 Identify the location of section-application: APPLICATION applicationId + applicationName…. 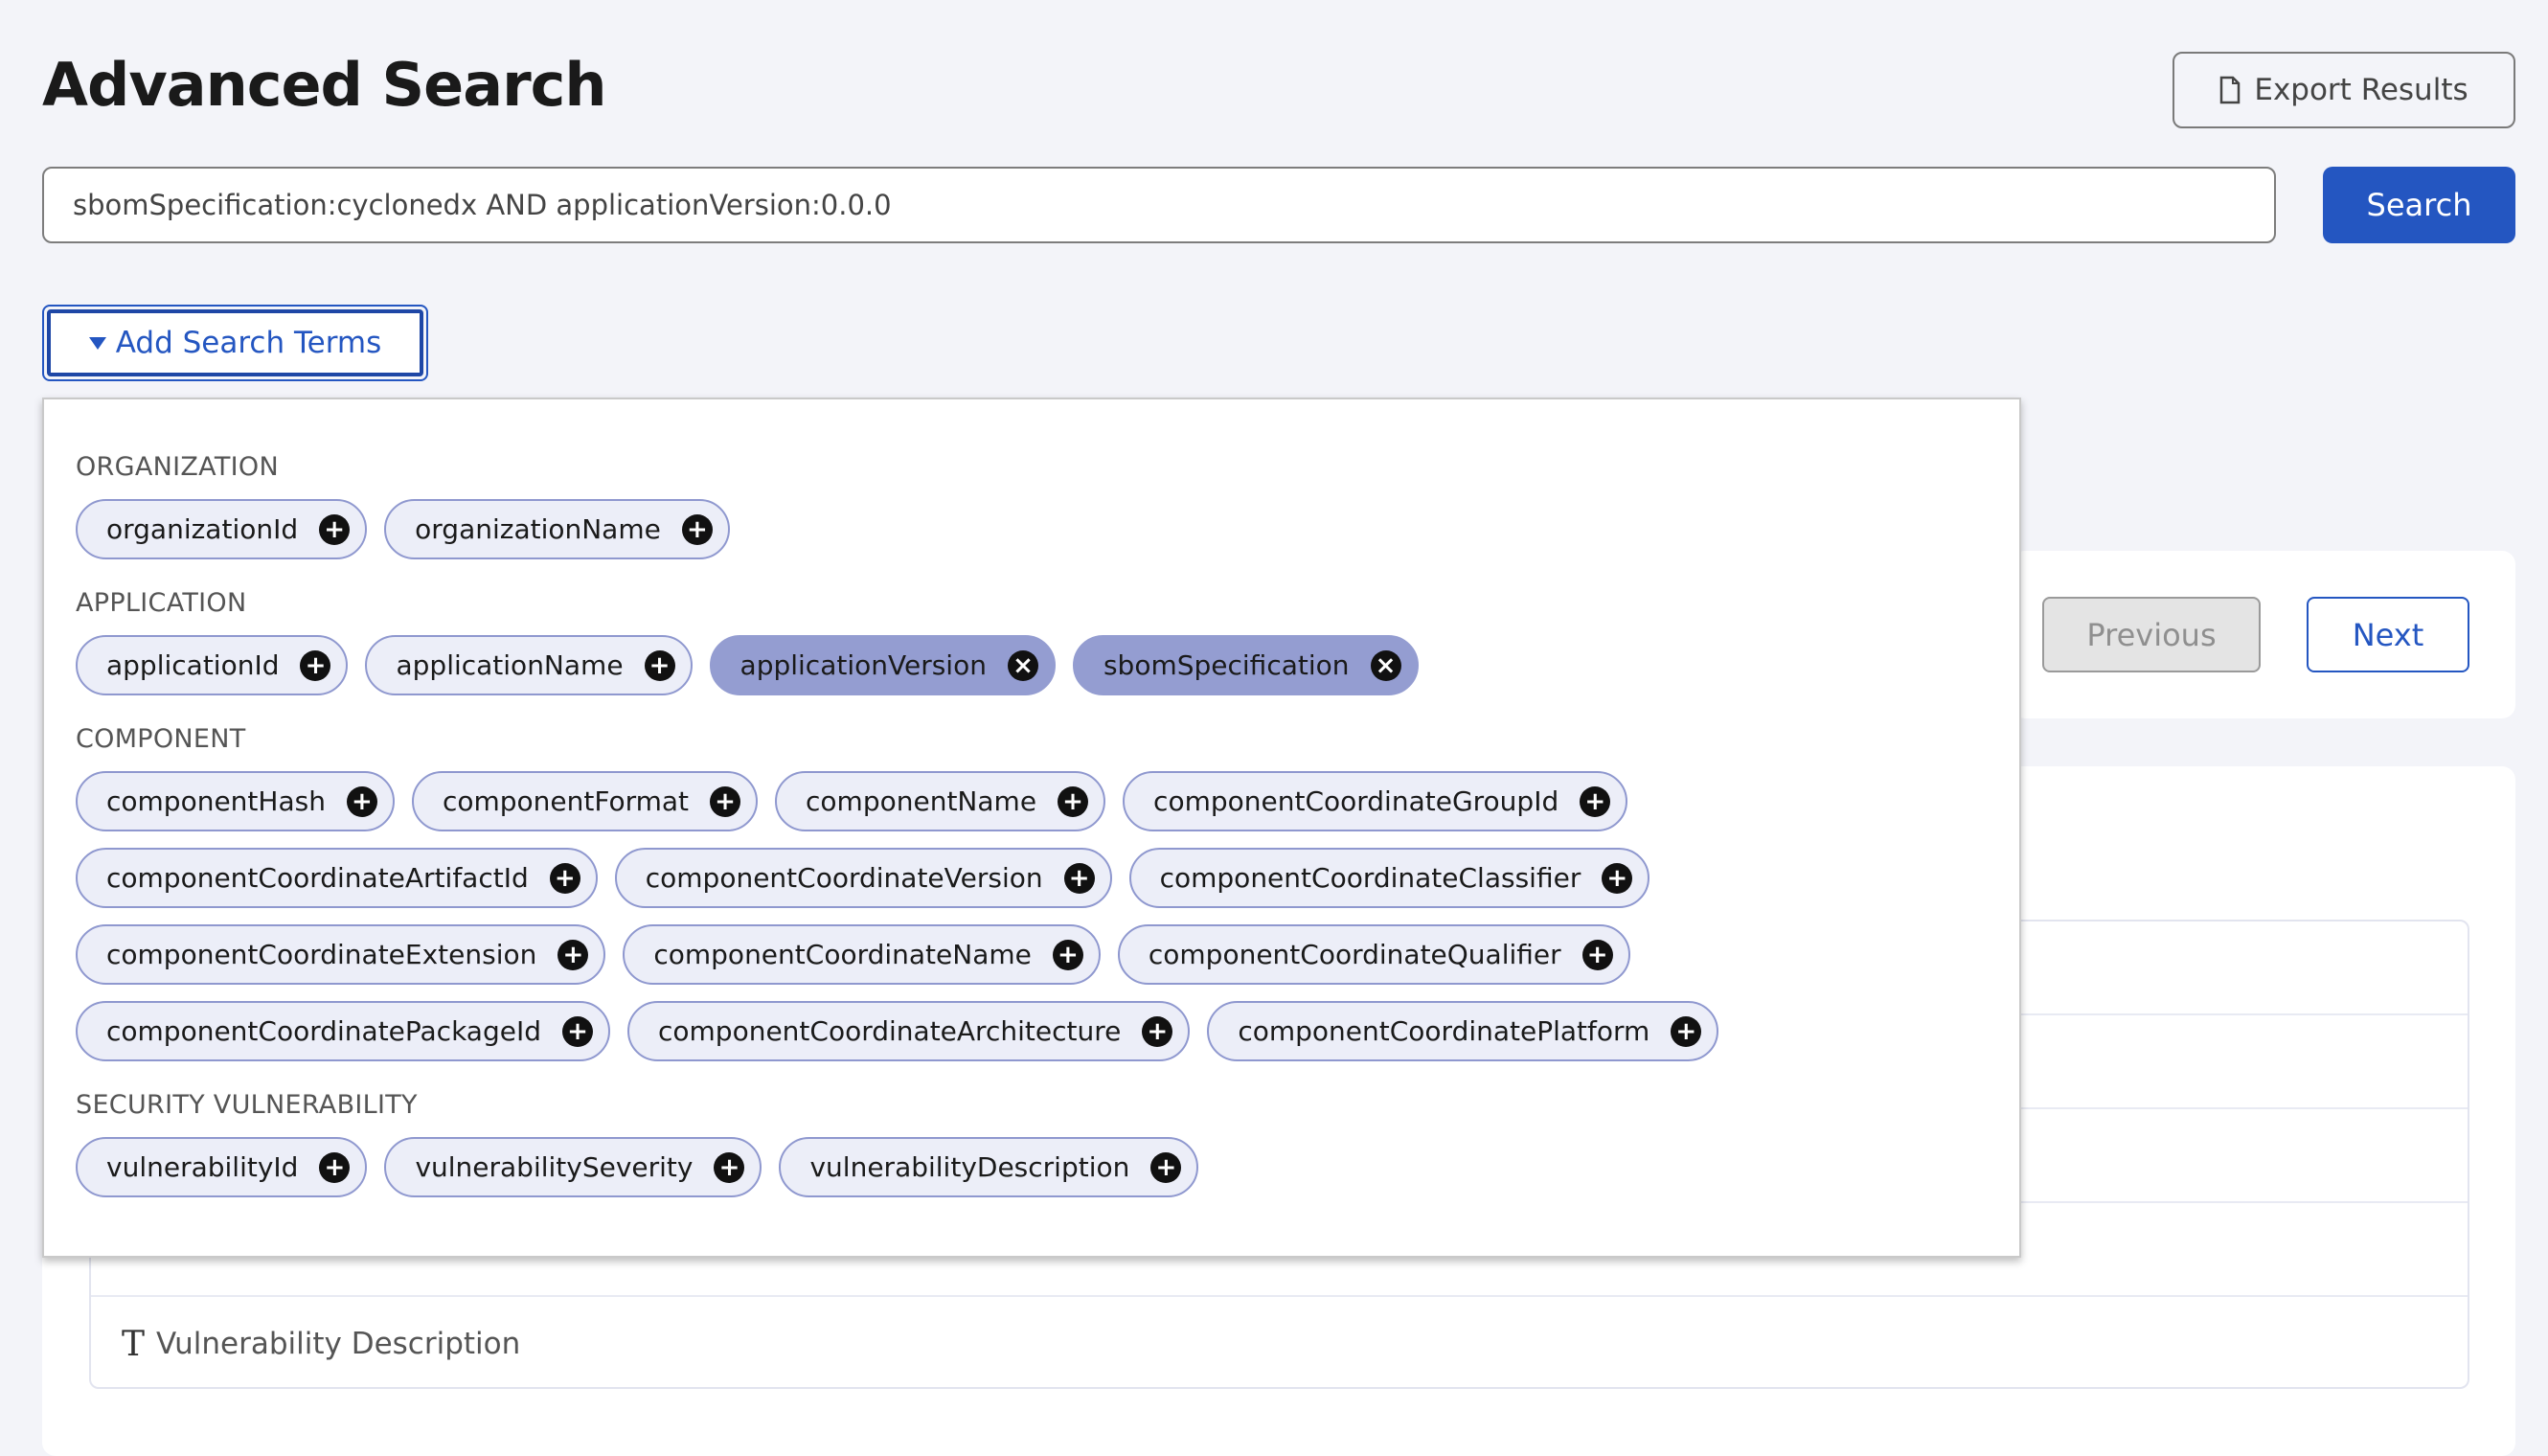
(1032, 642).